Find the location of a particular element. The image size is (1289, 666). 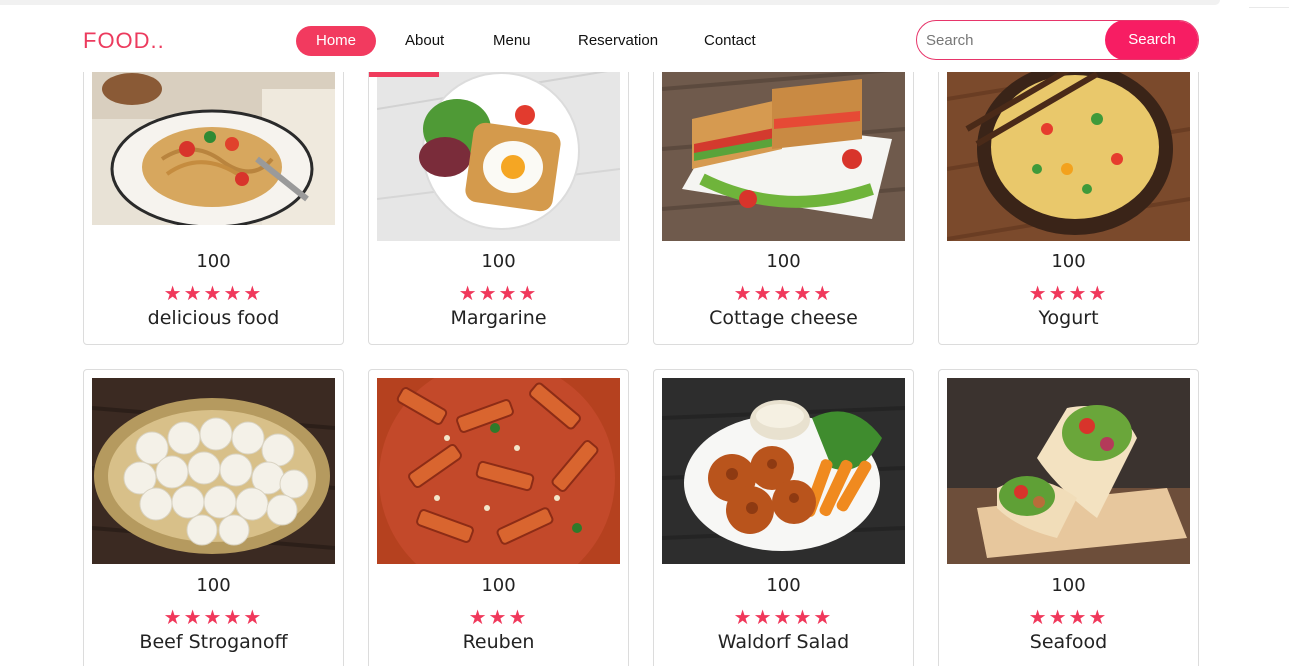

nav-contact: Contact is located at coordinates (730, 41).